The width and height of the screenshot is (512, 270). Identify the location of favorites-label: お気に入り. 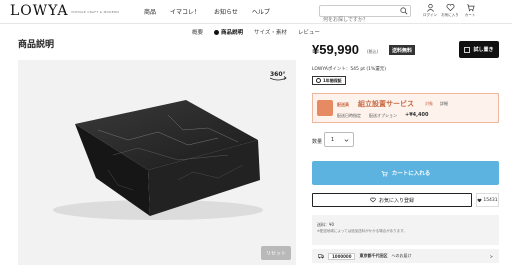
(450, 15).